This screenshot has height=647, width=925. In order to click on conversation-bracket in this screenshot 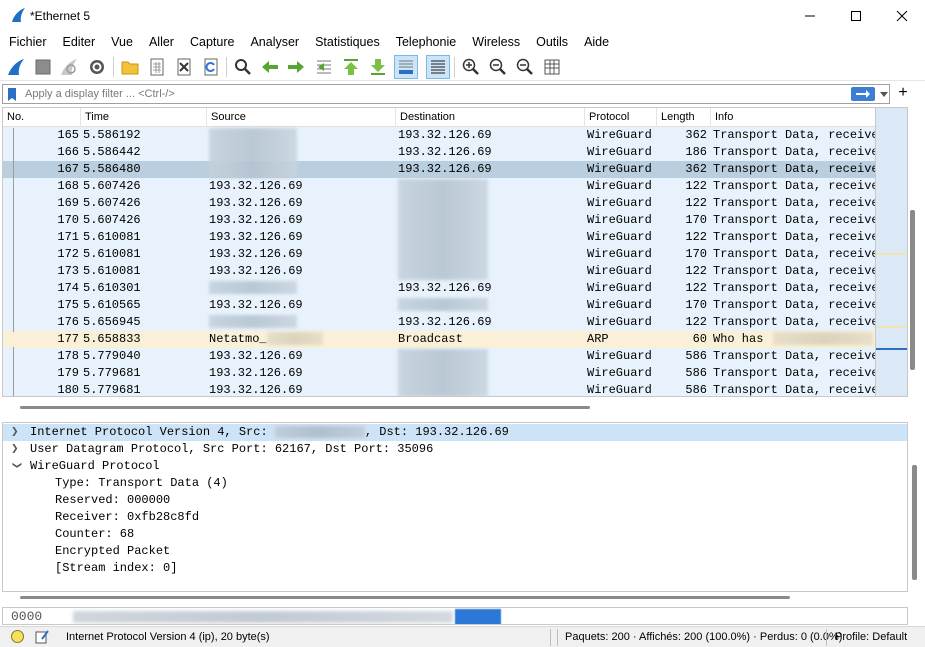, I will do `click(13, 230)`.